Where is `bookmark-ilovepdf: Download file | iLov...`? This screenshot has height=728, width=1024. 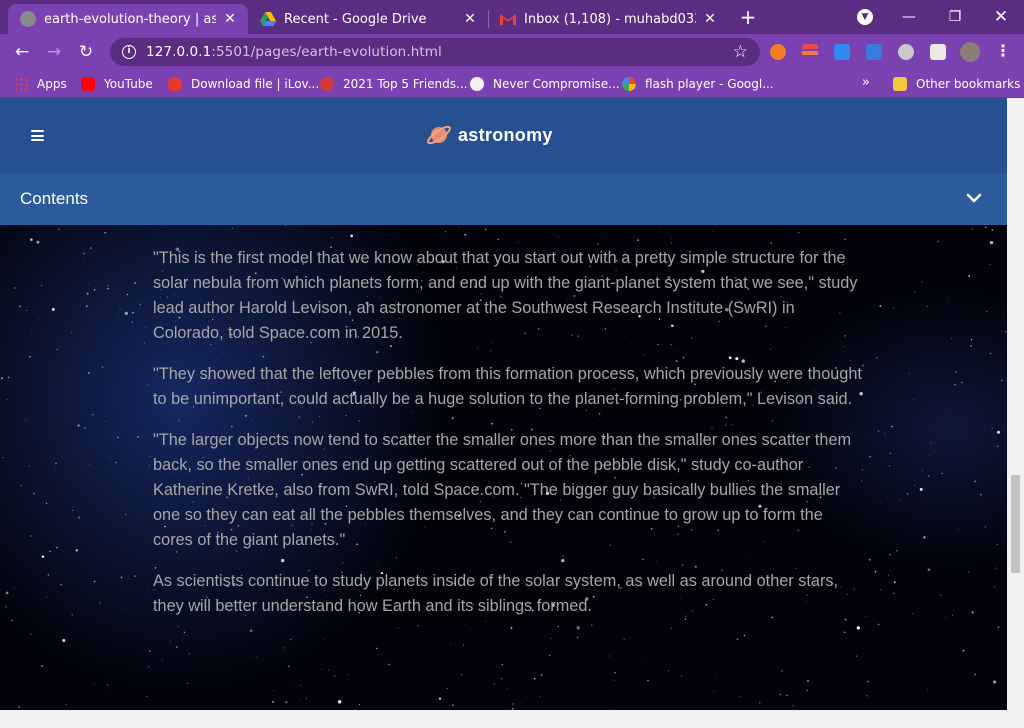 bookmark-ilovepdf: Download file | iLov... is located at coordinates (243, 84).